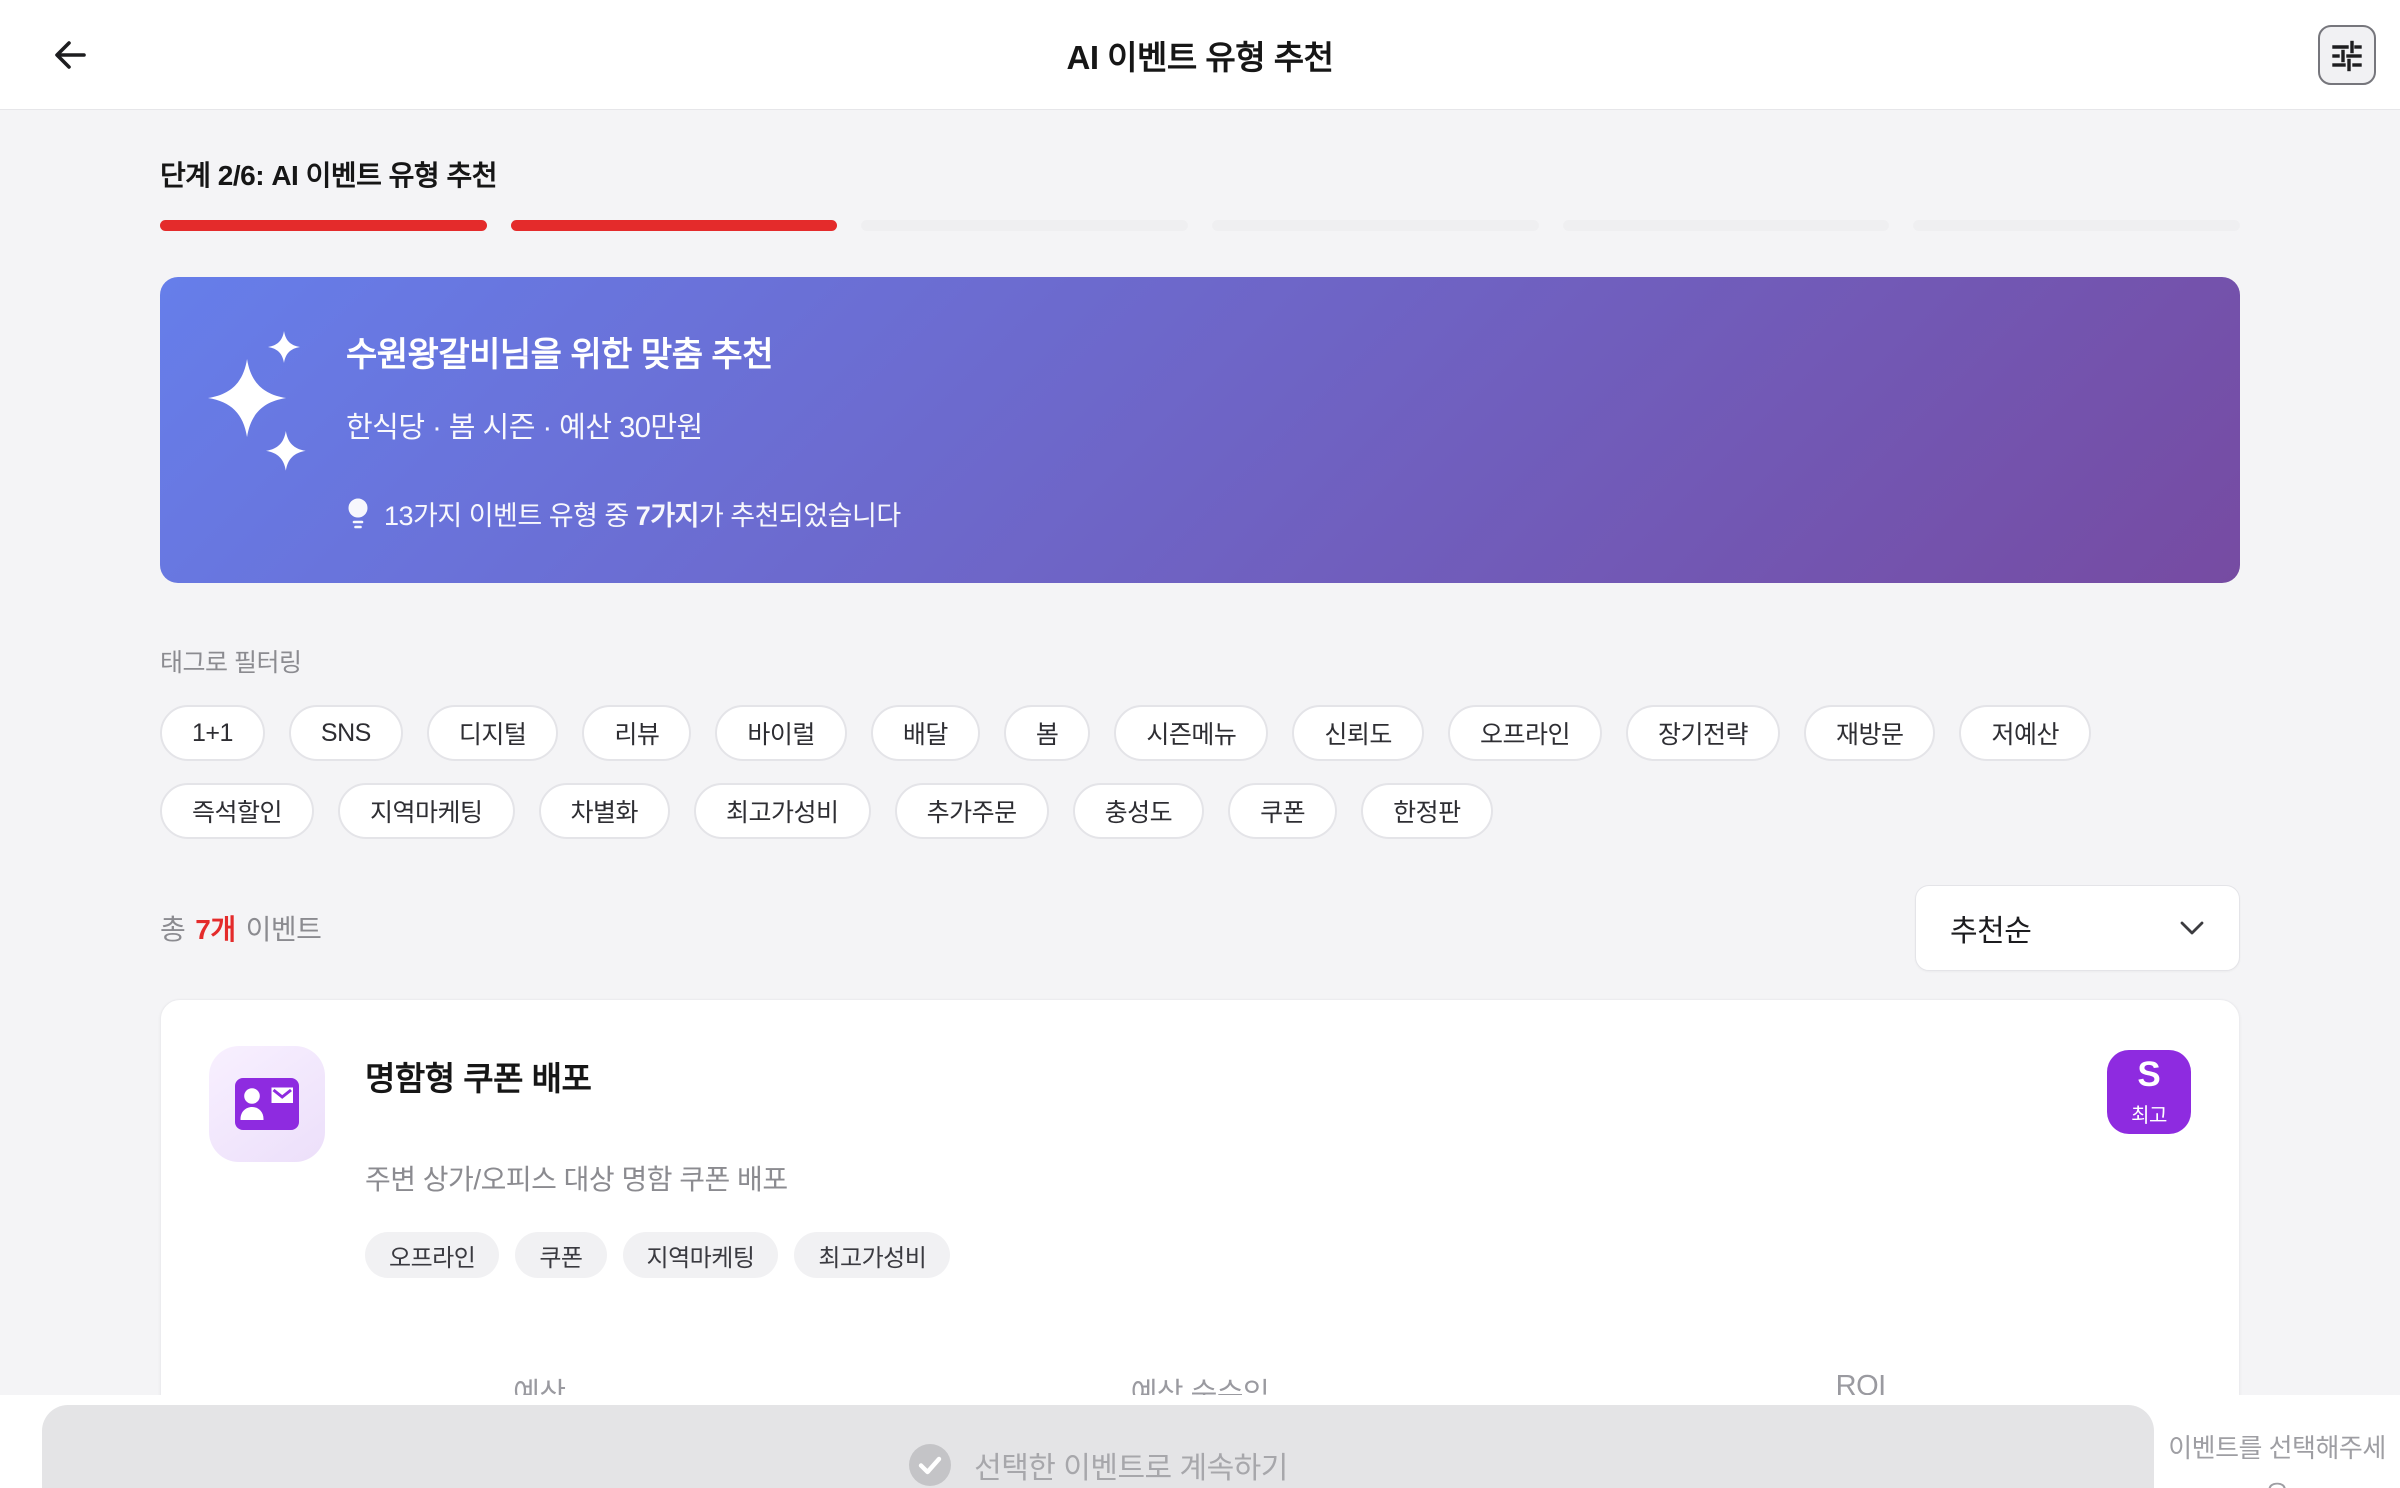  What do you see at coordinates (260, 401) in the screenshot?
I see `sparkles-icon` at bounding box center [260, 401].